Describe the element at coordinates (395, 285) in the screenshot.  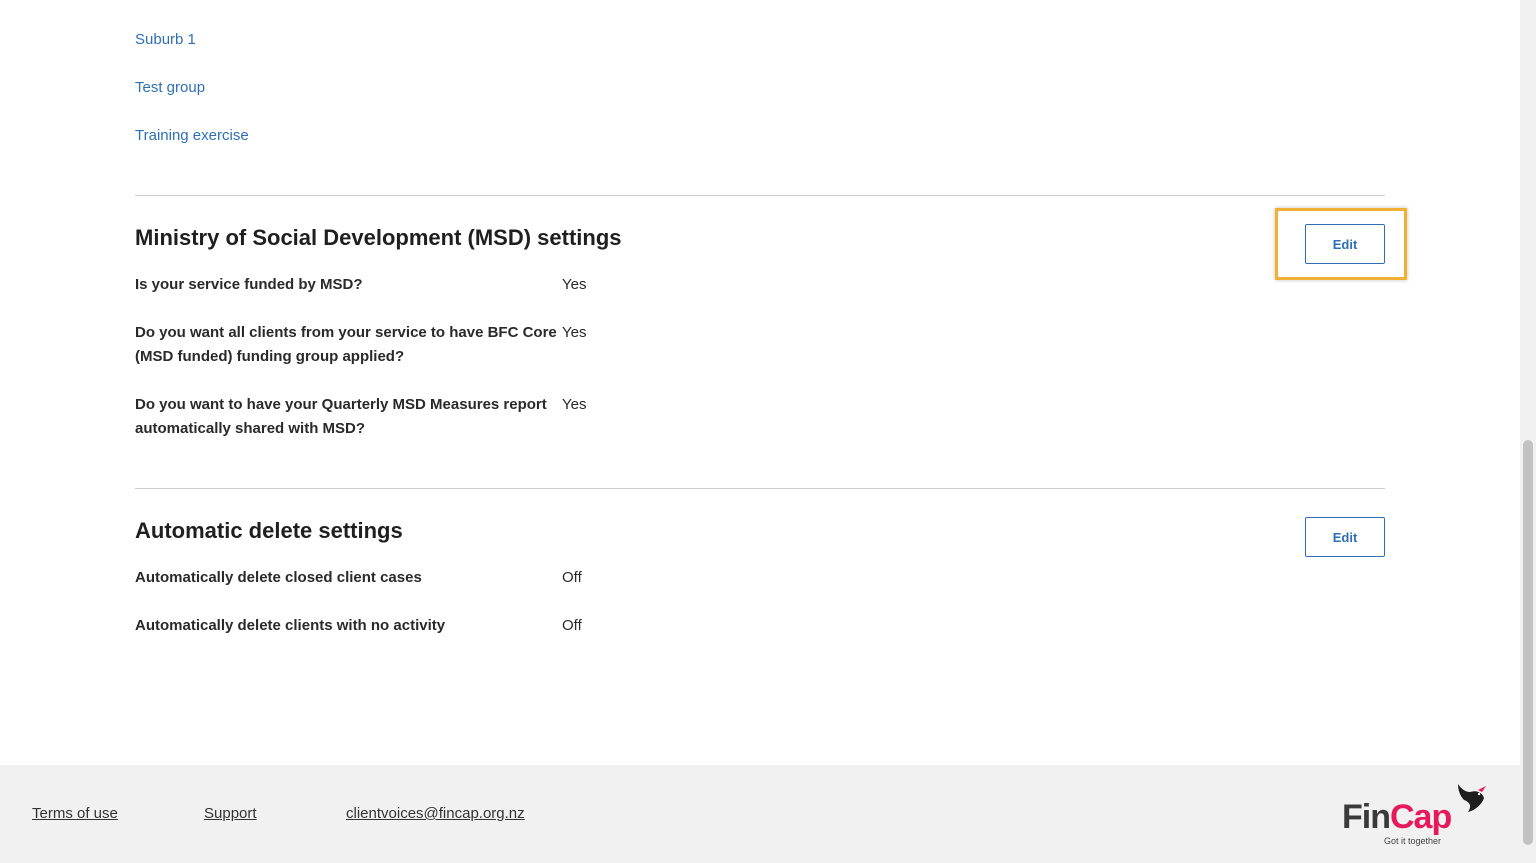
I see `msd-row-funded: Is your service funded by MSD? Yes` at that location.